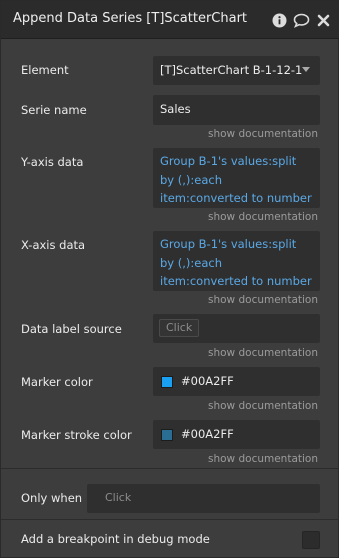 This screenshot has width=339, height=558. What do you see at coordinates (311, 540) in the screenshot?
I see `breakpoint-checkbox` at bounding box center [311, 540].